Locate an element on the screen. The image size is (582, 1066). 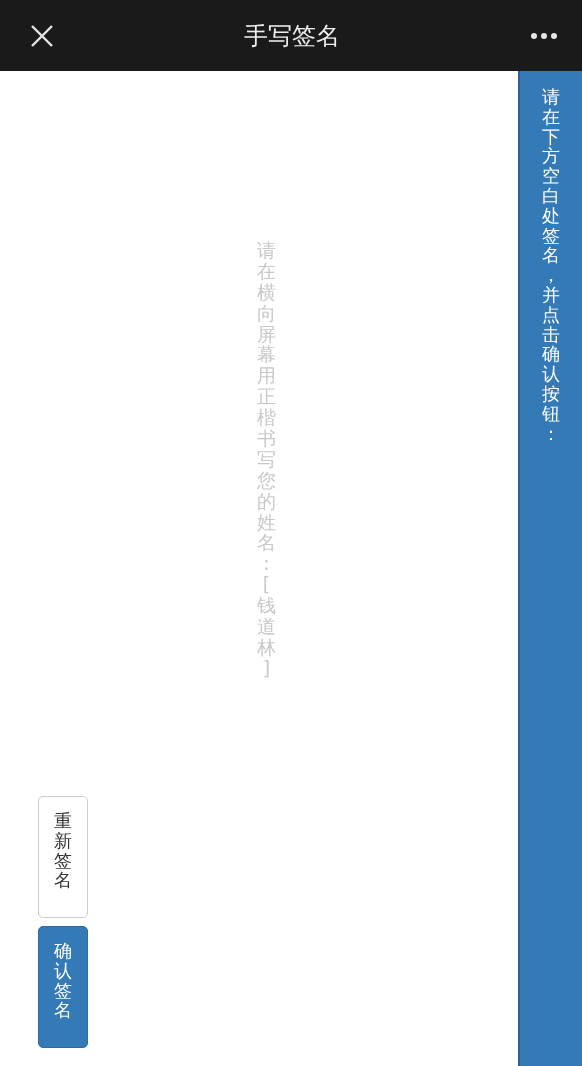
window-title: 手写签名 is located at coordinates (292, 36).